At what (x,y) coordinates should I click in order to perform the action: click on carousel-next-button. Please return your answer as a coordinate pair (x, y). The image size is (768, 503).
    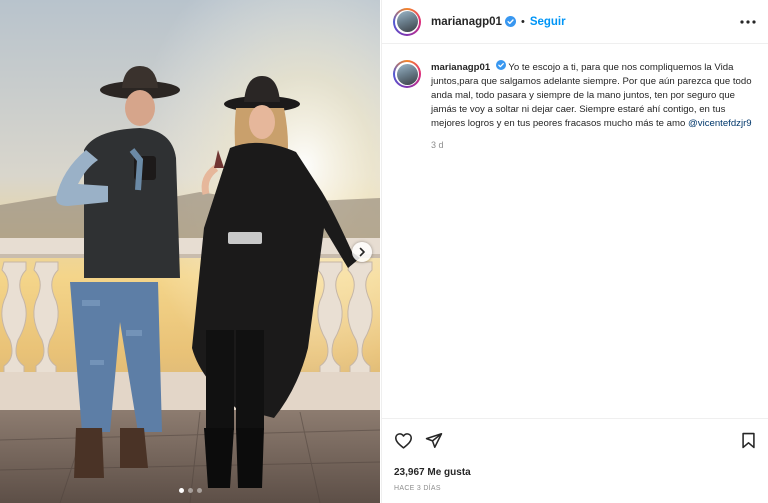
    Looking at the image, I should click on (362, 252).